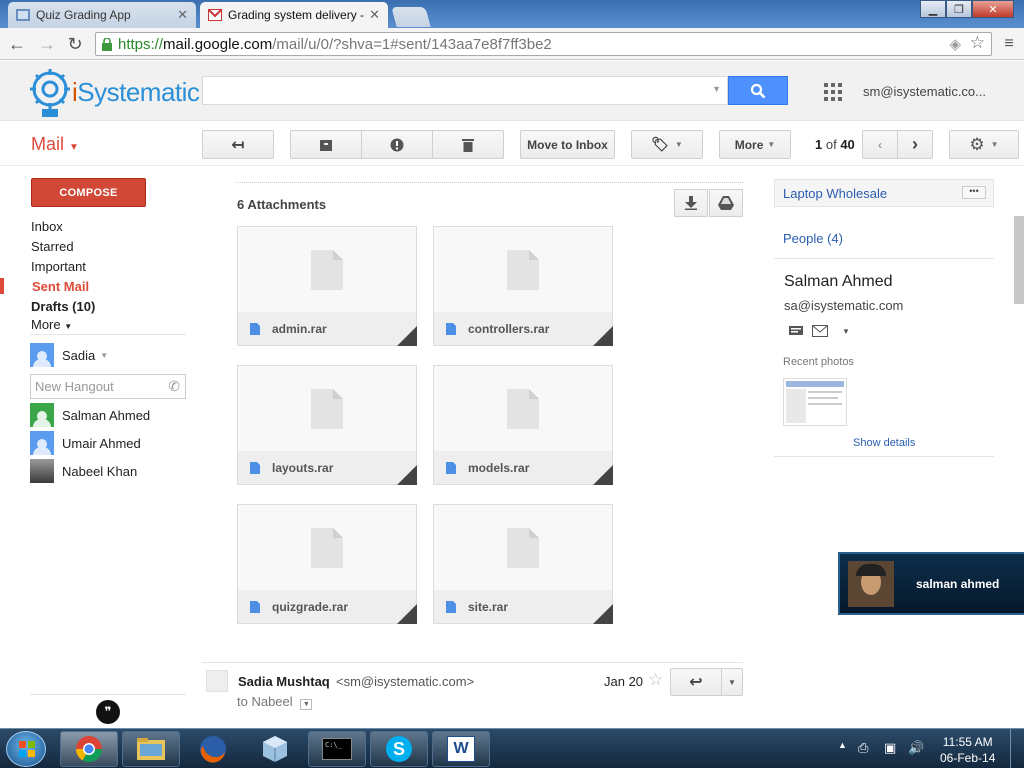 The width and height of the screenshot is (1024, 768). What do you see at coordinates (108, 712) in the screenshot?
I see `hangouts-icon: ❞` at bounding box center [108, 712].